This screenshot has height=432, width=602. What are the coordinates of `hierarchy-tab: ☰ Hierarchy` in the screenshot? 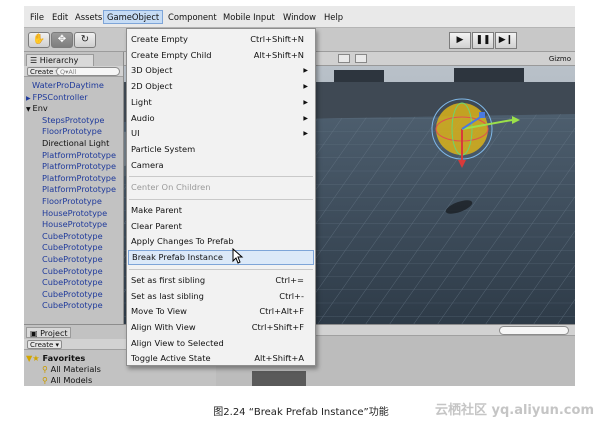 It's located at (60, 60).